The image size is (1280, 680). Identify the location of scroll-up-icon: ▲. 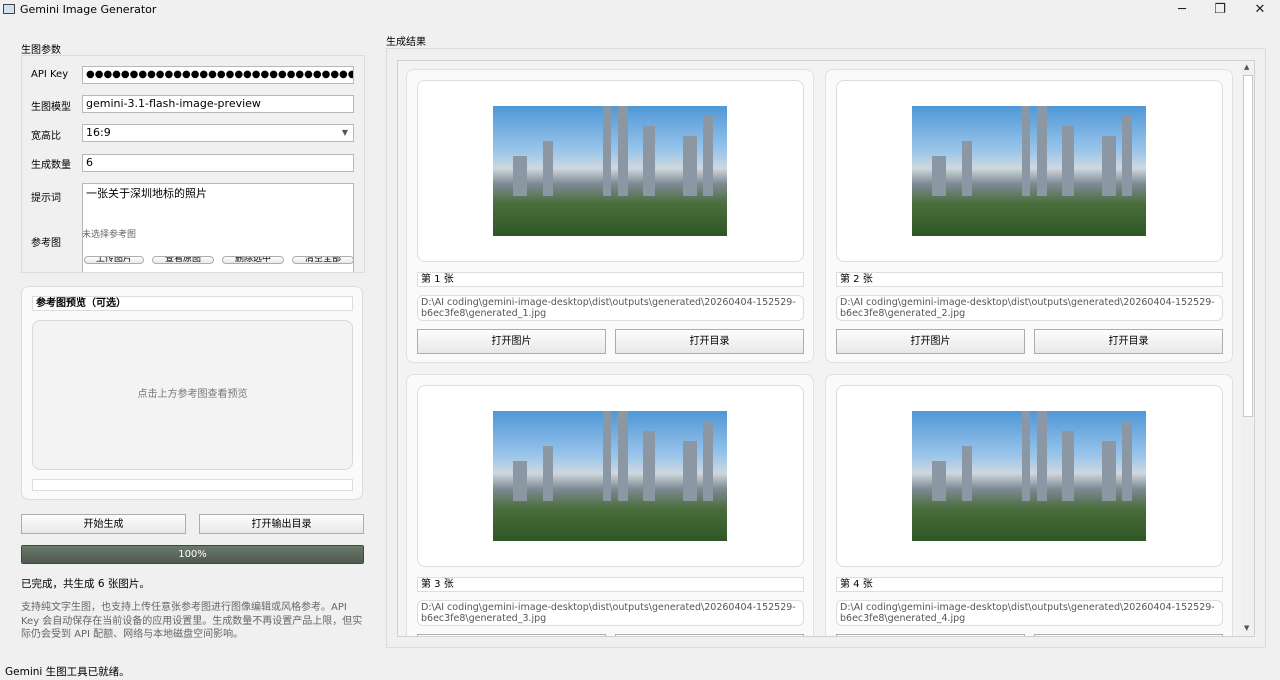
(1246, 67).